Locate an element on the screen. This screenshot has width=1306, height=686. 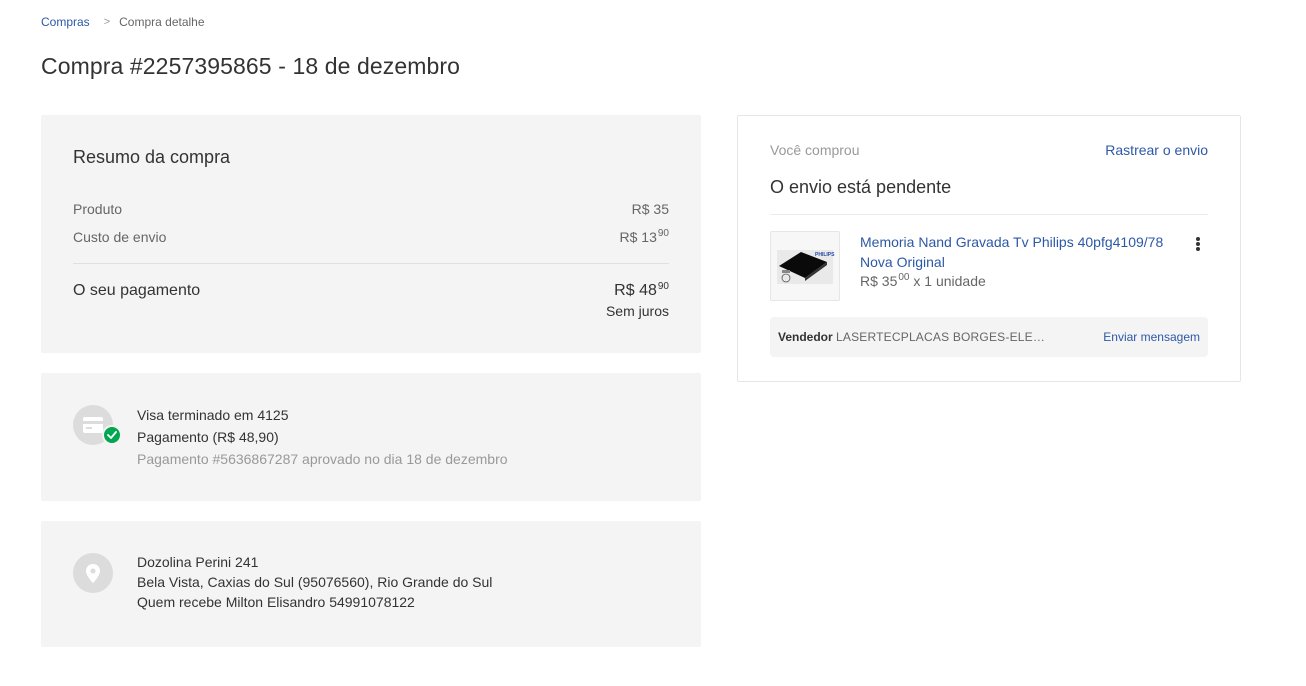
address-receiver: Quem recebe Milton Elisandro 54991078122 is located at coordinates (276, 602).